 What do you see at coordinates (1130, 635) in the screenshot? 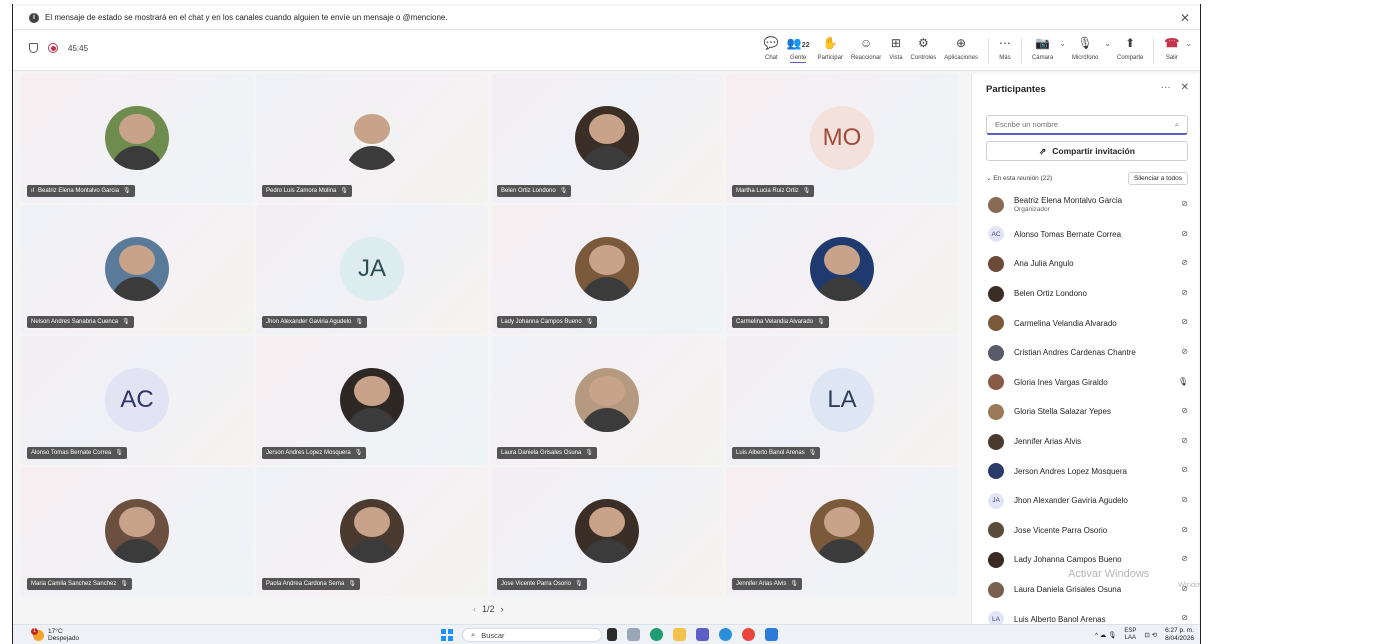
I see `language-indicator: ESP LAA` at bounding box center [1130, 635].